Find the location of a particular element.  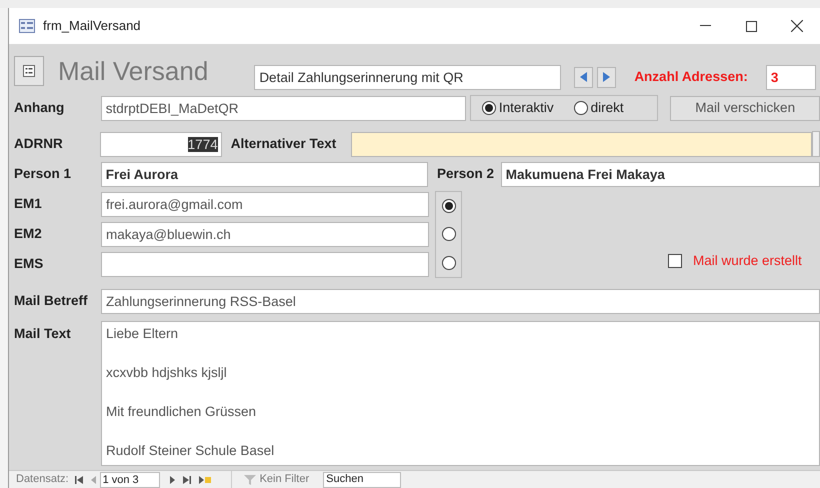

new-record-icon is located at coordinates (204, 480).